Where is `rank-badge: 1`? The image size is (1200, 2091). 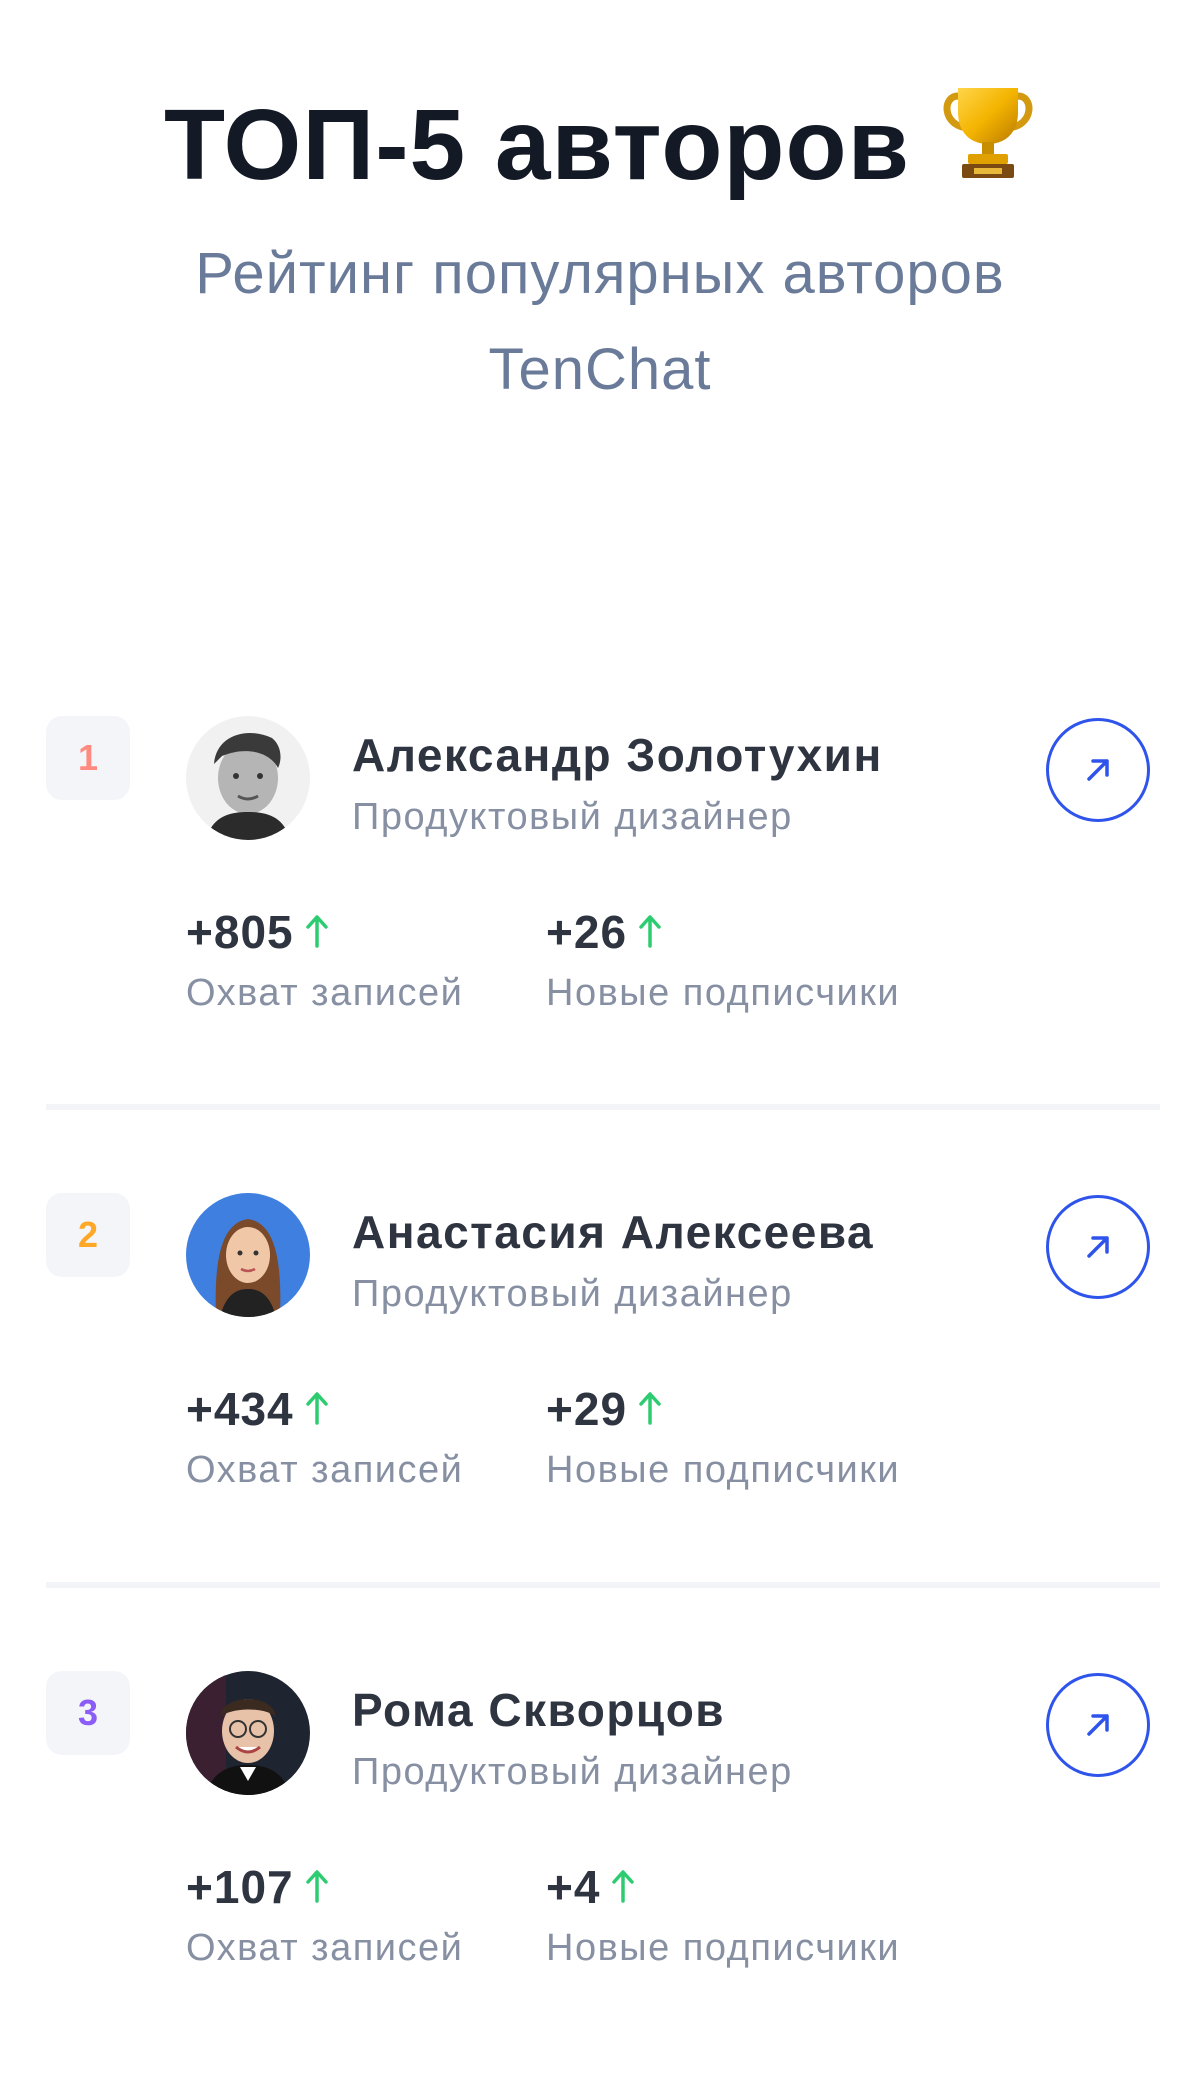
rank-badge: 1 is located at coordinates (88, 758).